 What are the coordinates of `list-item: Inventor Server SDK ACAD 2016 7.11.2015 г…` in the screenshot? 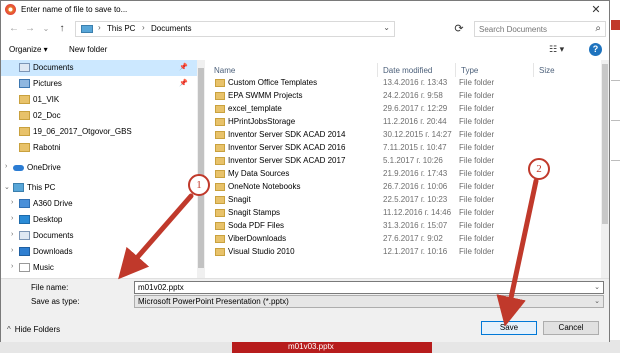 It's located at (403, 148).